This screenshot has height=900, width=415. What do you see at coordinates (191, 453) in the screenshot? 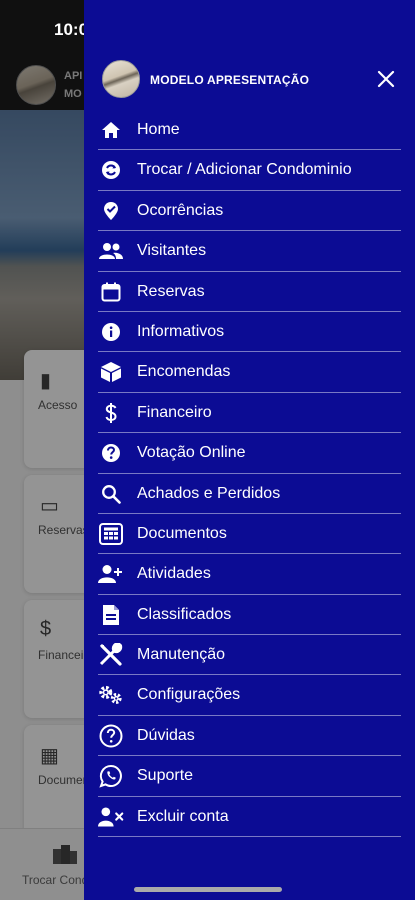
I see `menu-item-label: Votação Online` at bounding box center [191, 453].